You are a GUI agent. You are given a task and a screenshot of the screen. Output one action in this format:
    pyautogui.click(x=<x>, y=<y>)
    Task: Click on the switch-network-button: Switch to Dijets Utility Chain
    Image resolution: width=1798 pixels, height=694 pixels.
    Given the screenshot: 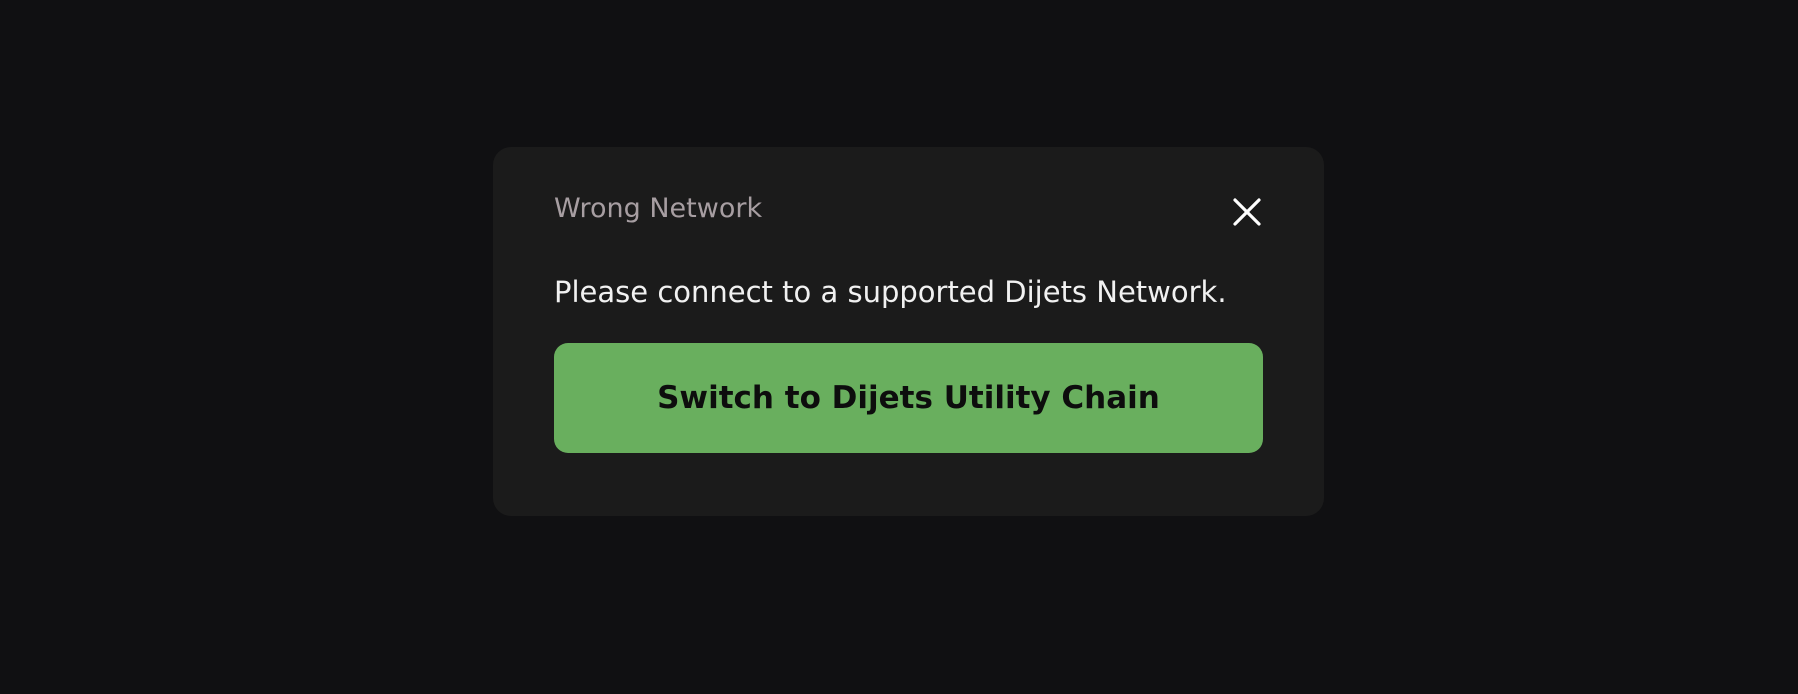 What is the action you would take?
    pyautogui.click(x=908, y=398)
    